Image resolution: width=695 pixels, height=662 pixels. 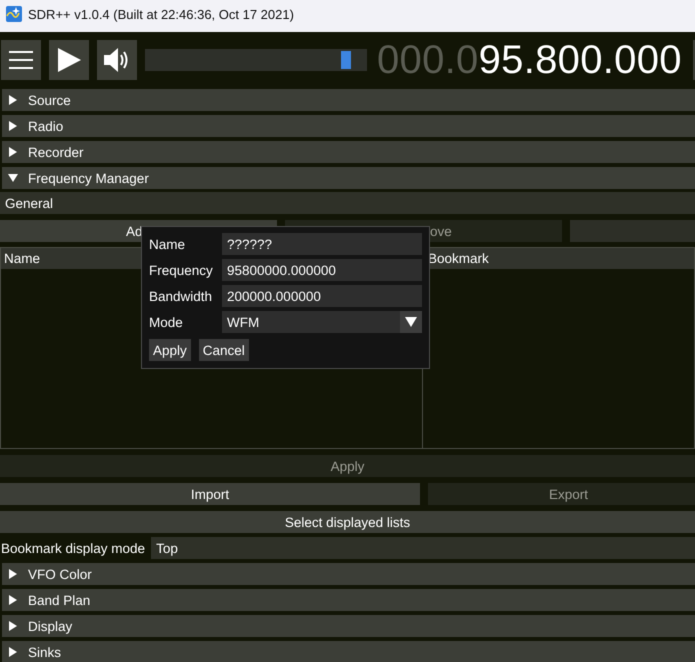 What do you see at coordinates (347, 522) in the screenshot?
I see `select-lists-button: Select displayed lists` at bounding box center [347, 522].